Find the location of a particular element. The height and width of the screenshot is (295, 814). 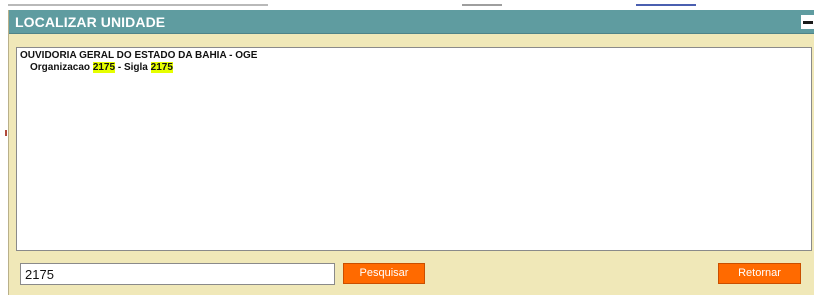

search-button: Pesquisar is located at coordinates (384, 273).